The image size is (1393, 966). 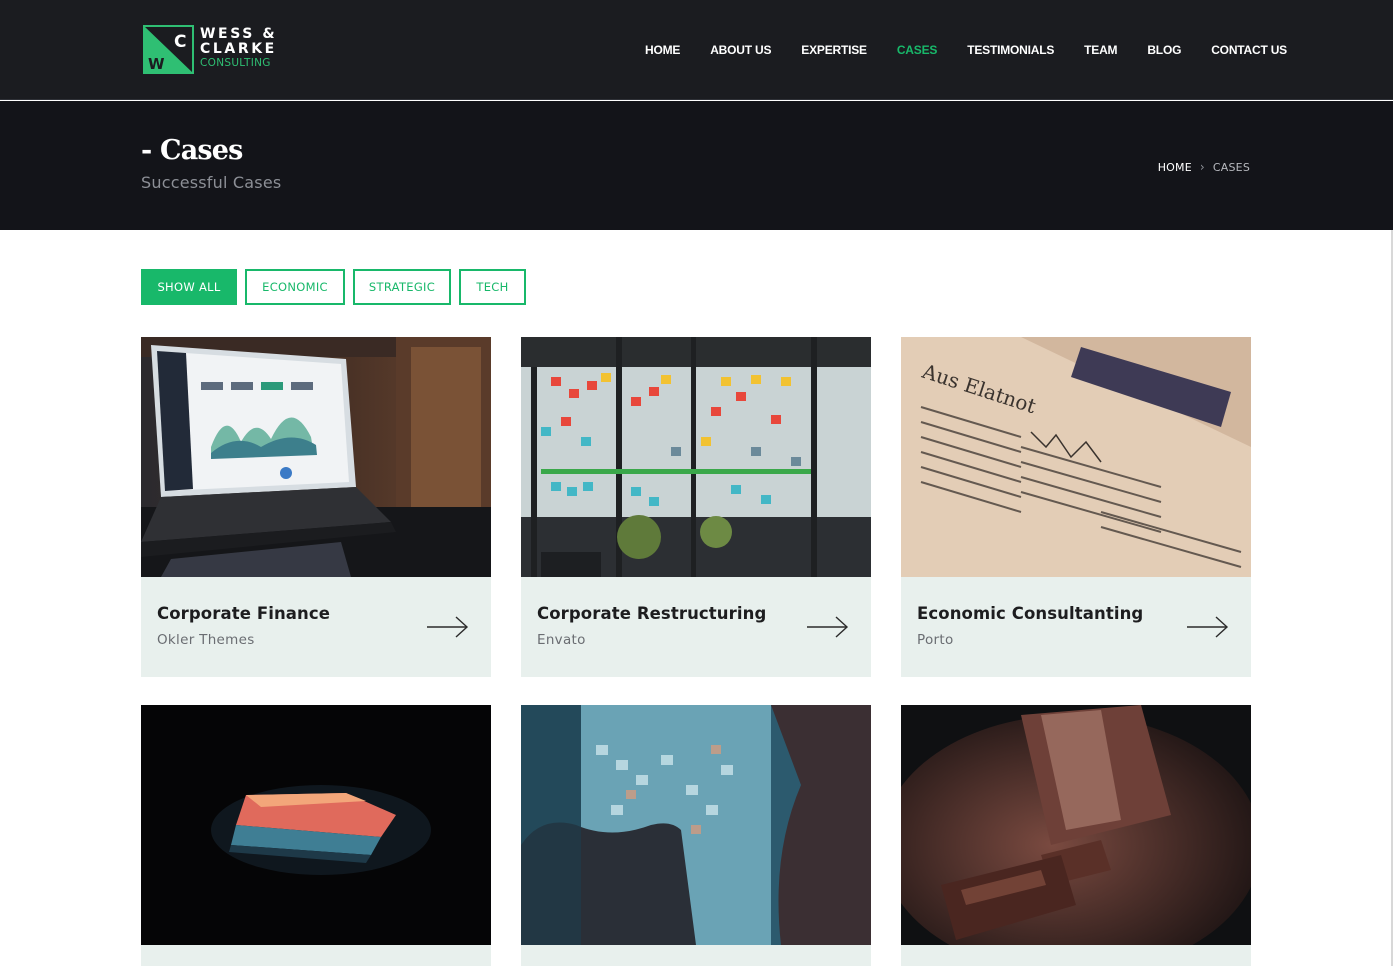 I want to click on filter-strategic-button: STRATEGIC, so click(x=402, y=287).